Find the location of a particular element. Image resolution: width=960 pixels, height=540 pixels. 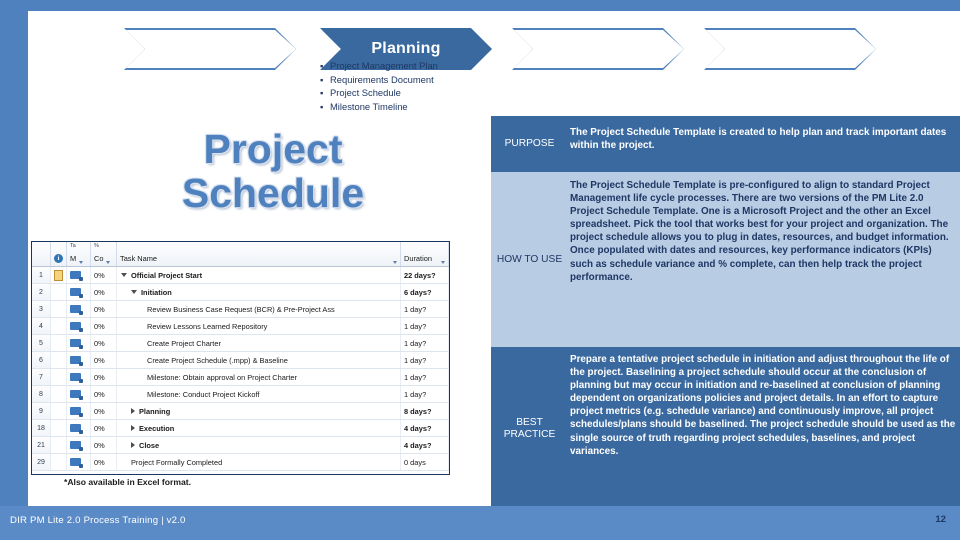

task-duration: 0 days is located at coordinates (425, 462).